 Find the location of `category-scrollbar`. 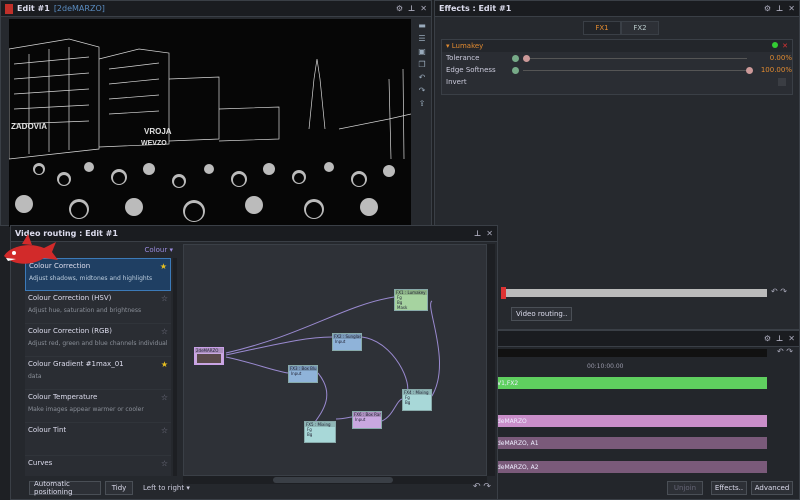

category-scrollbar is located at coordinates (175, 367).